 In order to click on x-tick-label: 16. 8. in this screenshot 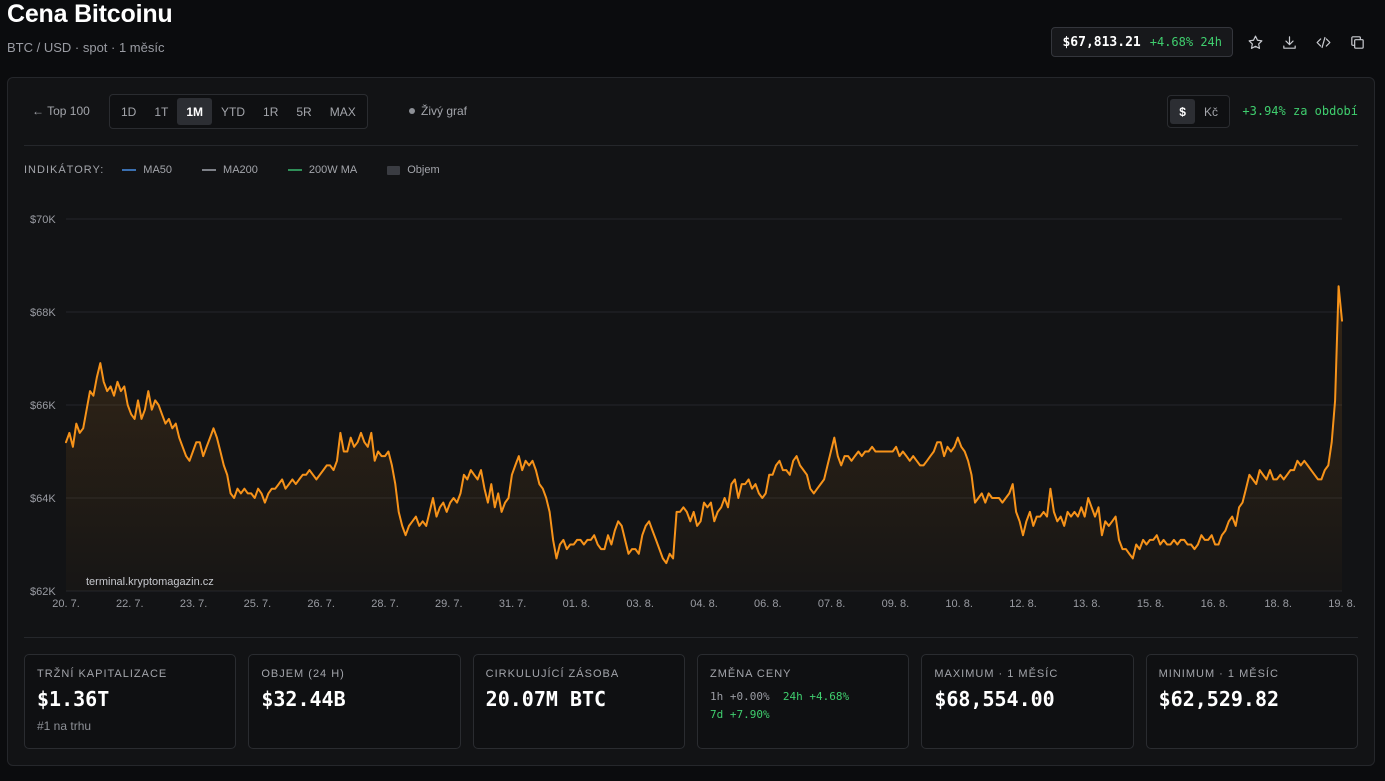, I will do `click(1215, 604)`.